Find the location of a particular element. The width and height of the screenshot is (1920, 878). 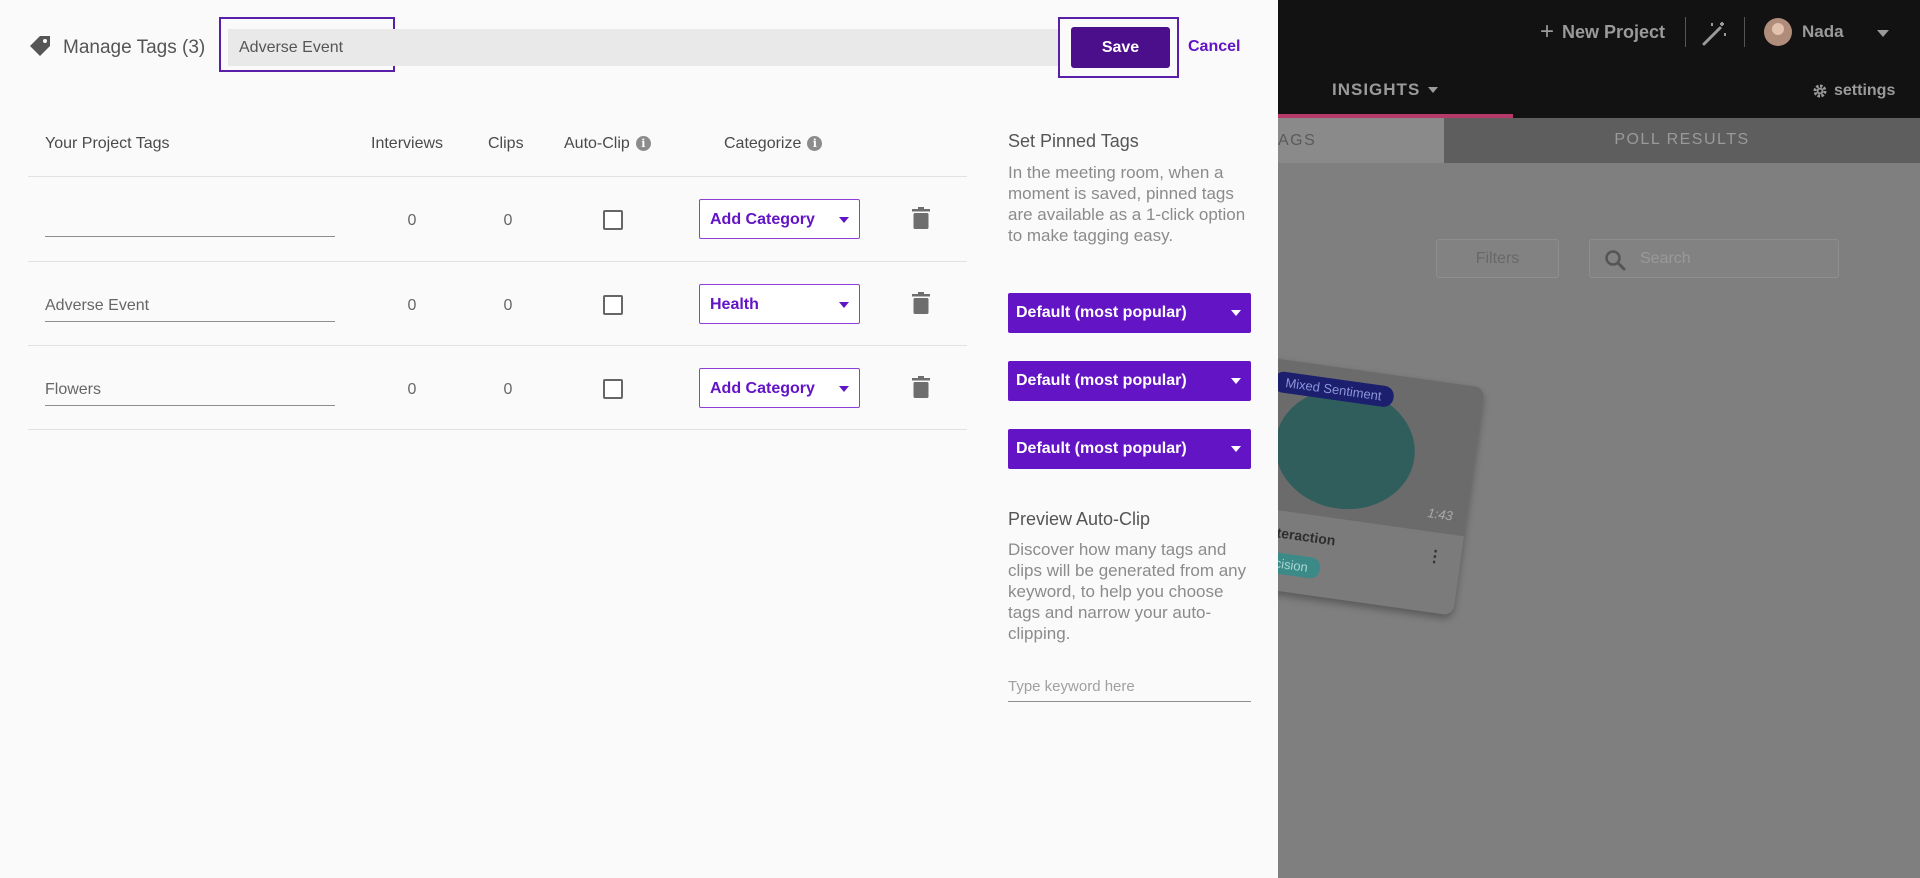

settings-label: settings is located at coordinates (1865, 90).